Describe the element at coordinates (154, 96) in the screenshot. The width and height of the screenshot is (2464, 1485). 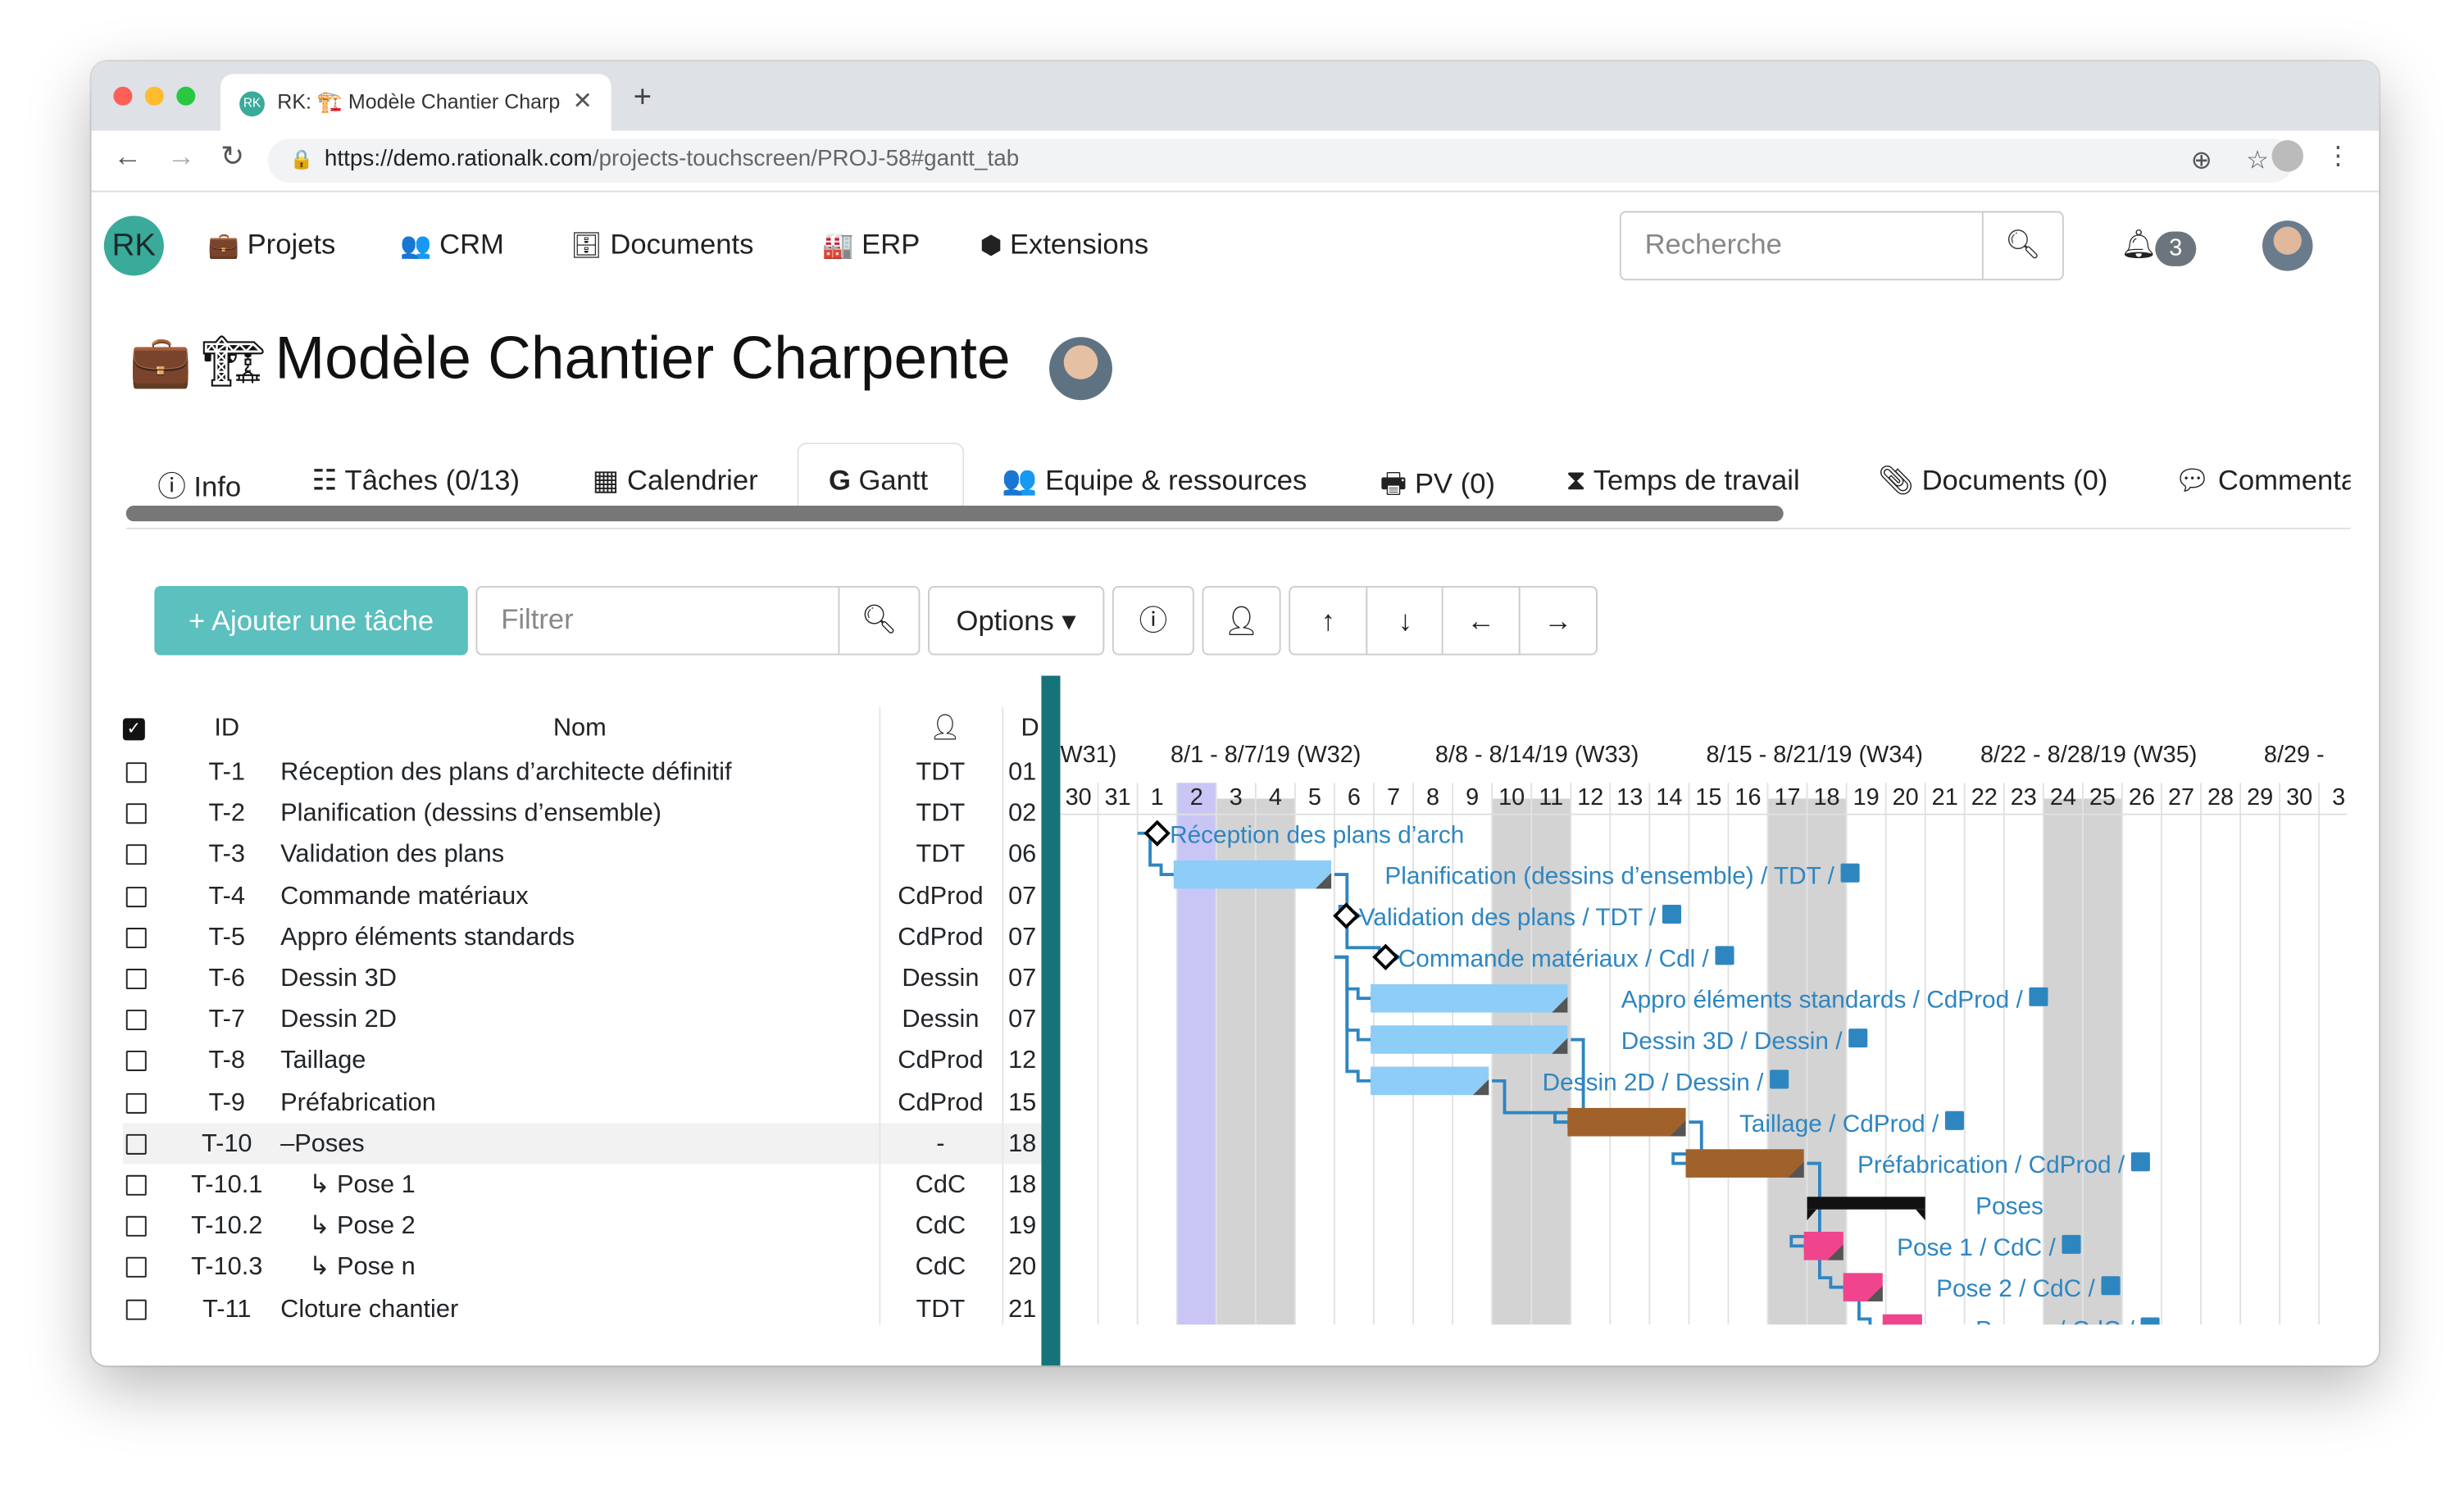
I see `minimize-window-icon` at that location.